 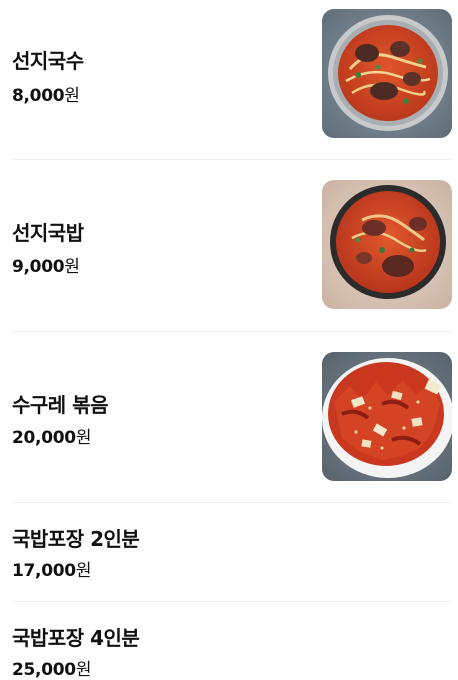 I want to click on menu-item-price: 20,000원, so click(x=51, y=435).